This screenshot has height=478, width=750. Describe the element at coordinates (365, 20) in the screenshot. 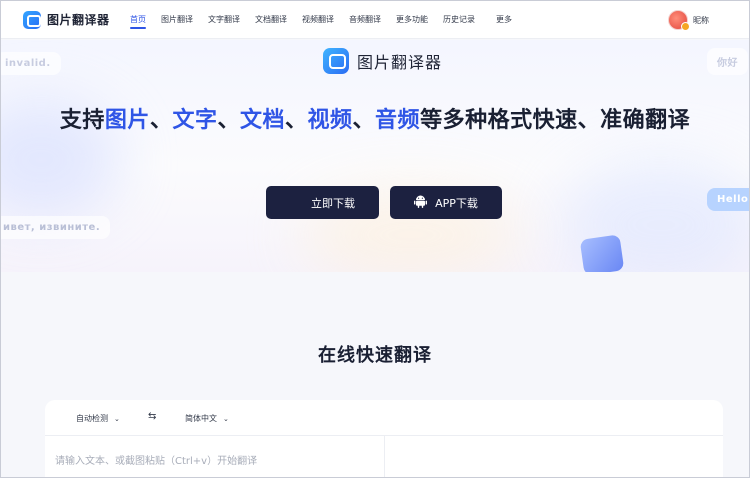

I see `nav-item-audio-translate: 音频翻译` at that location.